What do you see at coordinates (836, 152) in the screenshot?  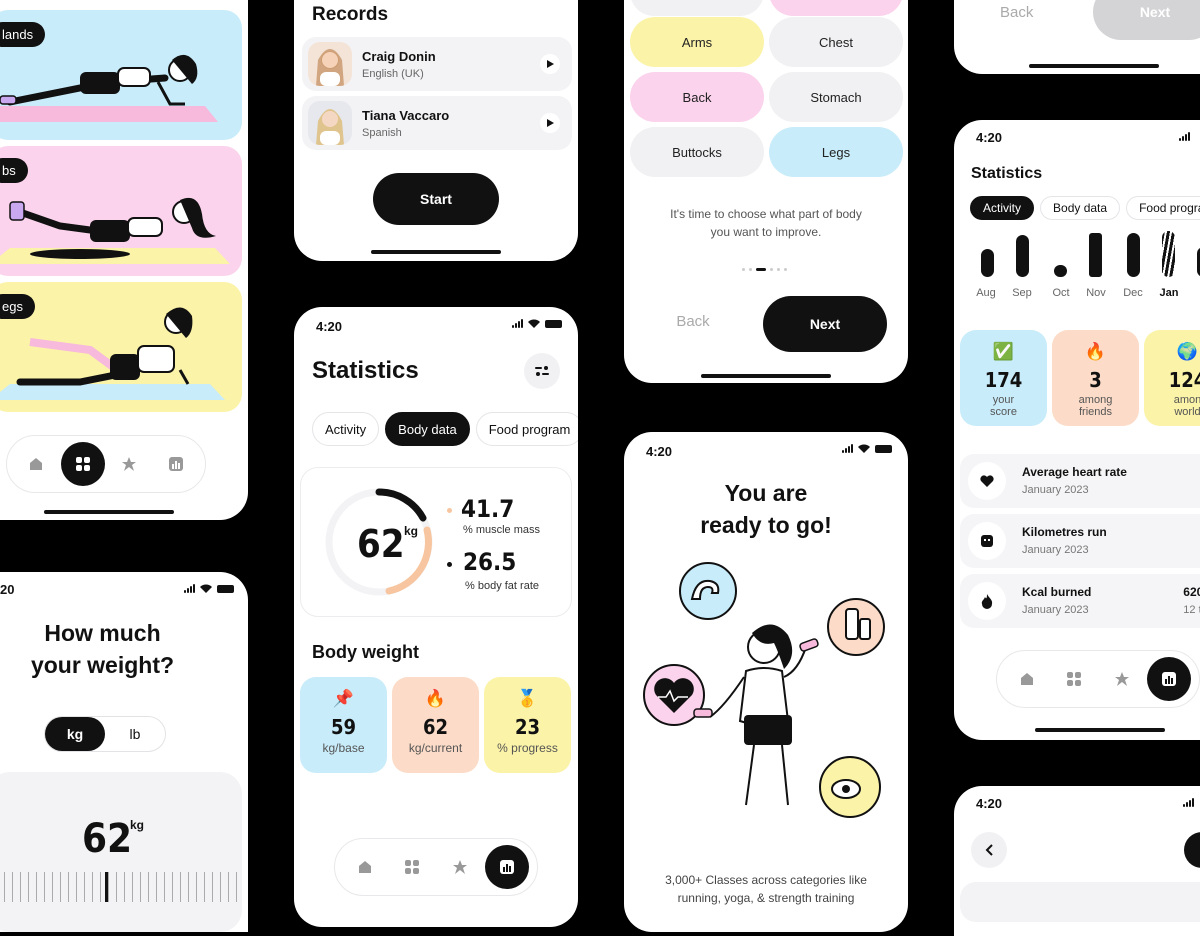 I see `body-part-legs: Legs` at bounding box center [836, 152].